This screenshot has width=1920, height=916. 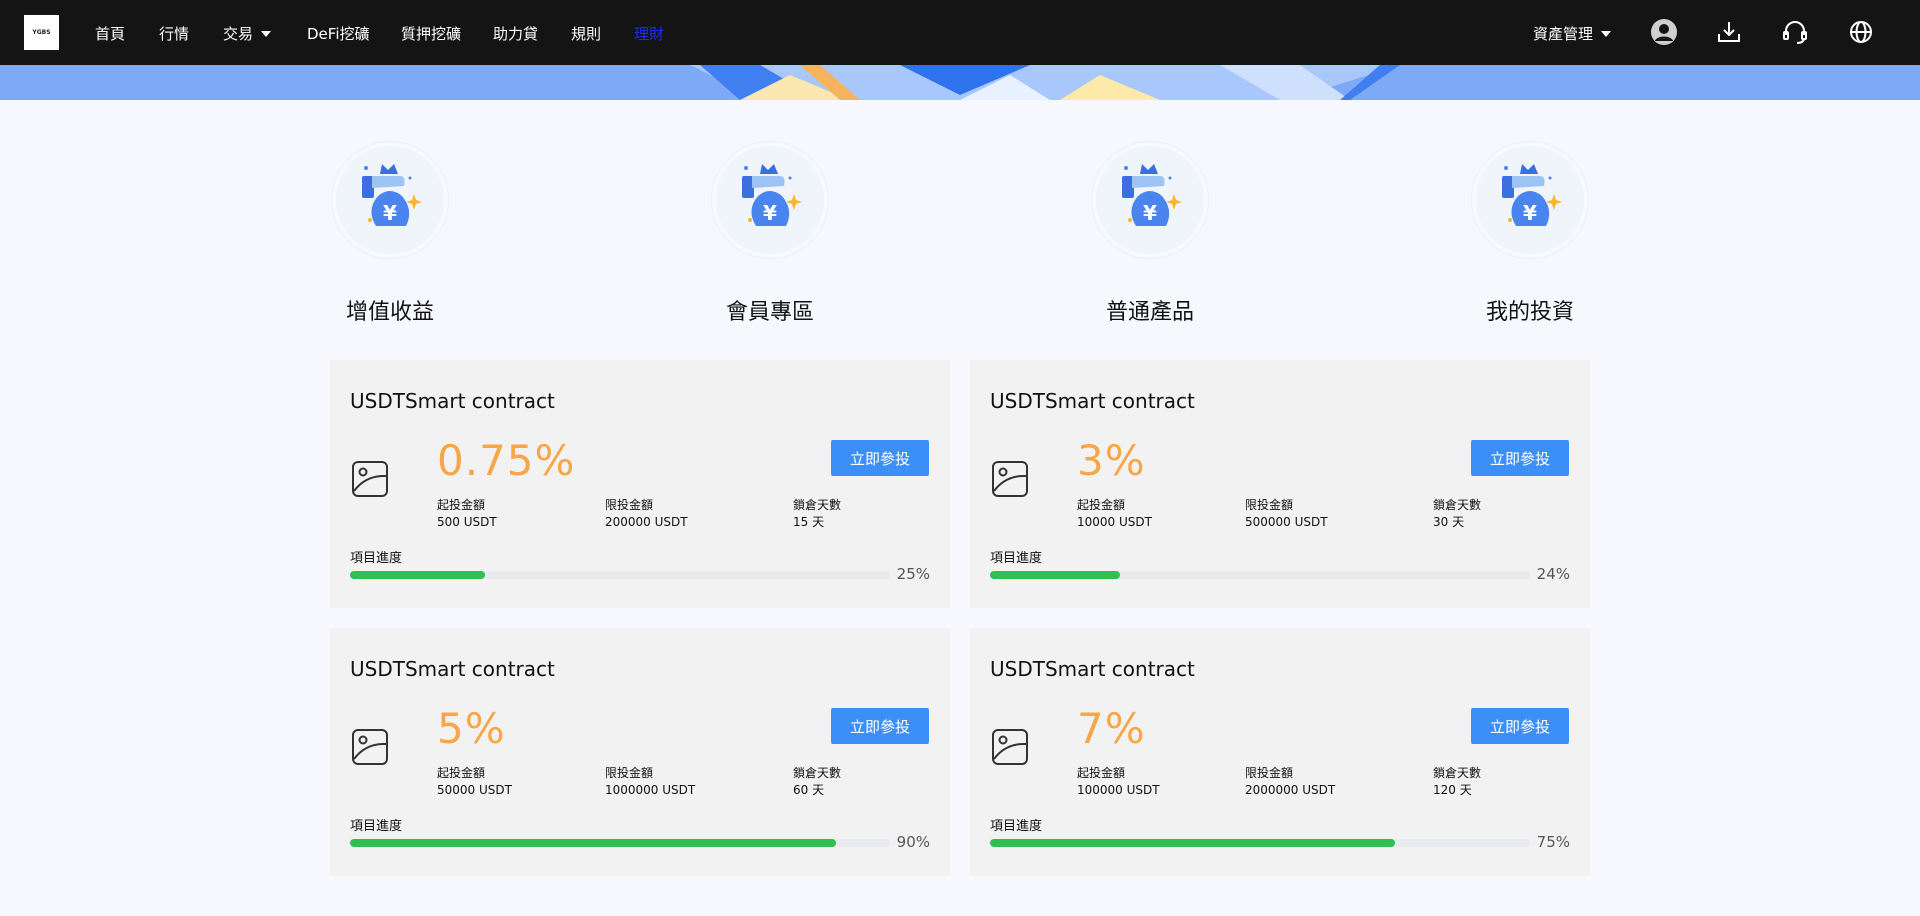 What do you see at coordinates (1729, 32) in the screenshot?
I see `download-icon` at bounding box center [1729, 32].